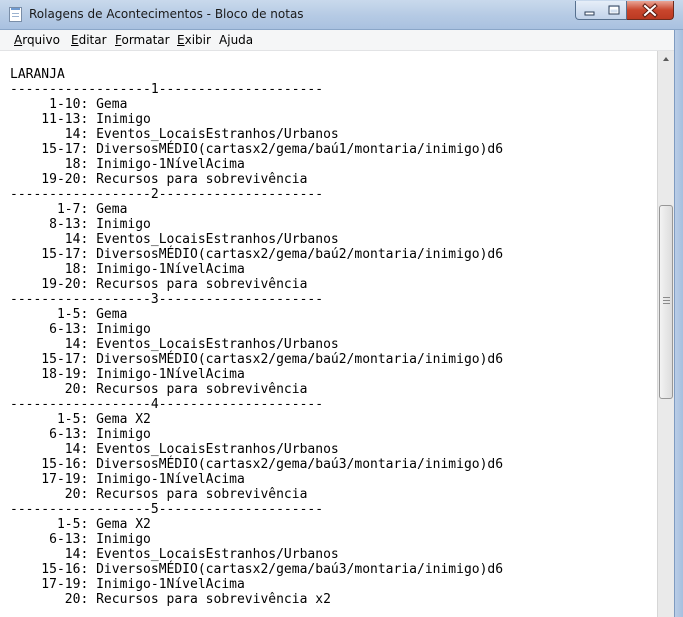 This screenshot has width=683, height=617. Describe the element at coordinates (15, 14) in the screenshot. I see `notepad-icon` at that location.